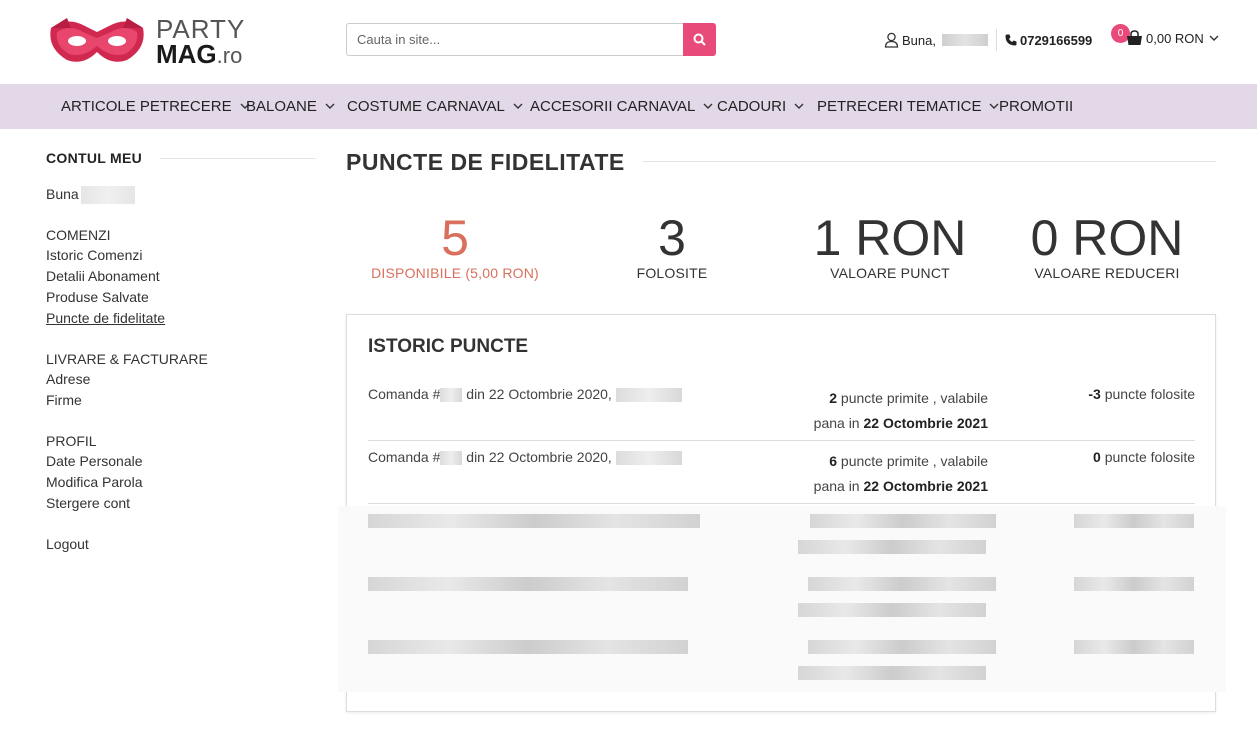  What do you see at coordinates (186, 54) in the screenshot?
I see `logo-mag: MAG` at bounding box center [186, 54].